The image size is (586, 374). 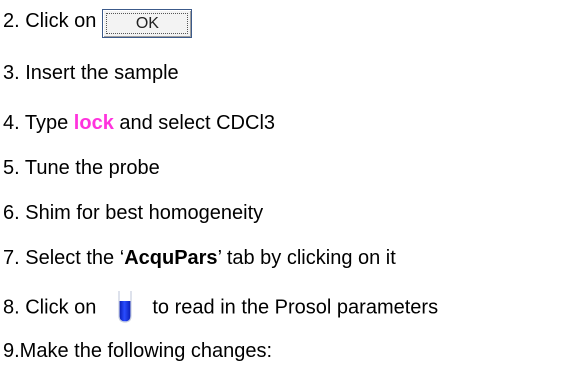 I want to click on step-5-text: 5. Tune the probe, so click(x=81, y=168).